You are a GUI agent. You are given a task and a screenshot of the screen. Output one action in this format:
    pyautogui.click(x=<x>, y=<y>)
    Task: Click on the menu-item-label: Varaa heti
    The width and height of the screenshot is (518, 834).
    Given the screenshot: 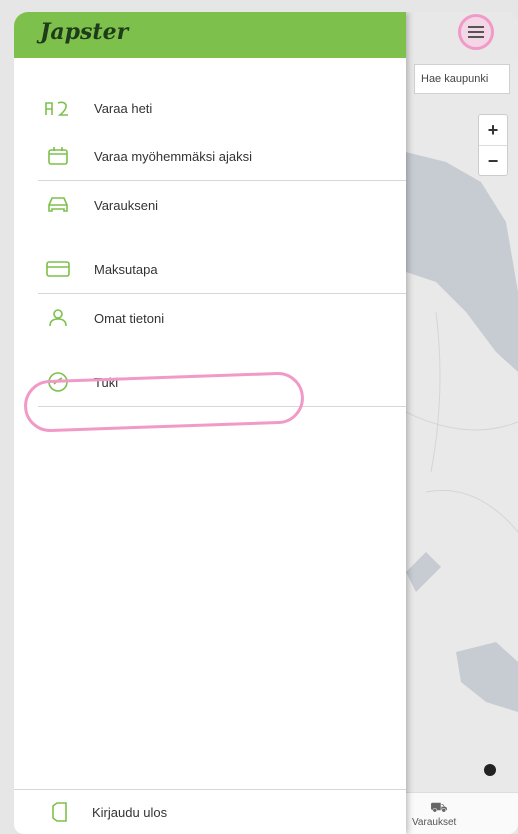 What is the action you would take?
    pyautogui.click(x=123, y=108)
    